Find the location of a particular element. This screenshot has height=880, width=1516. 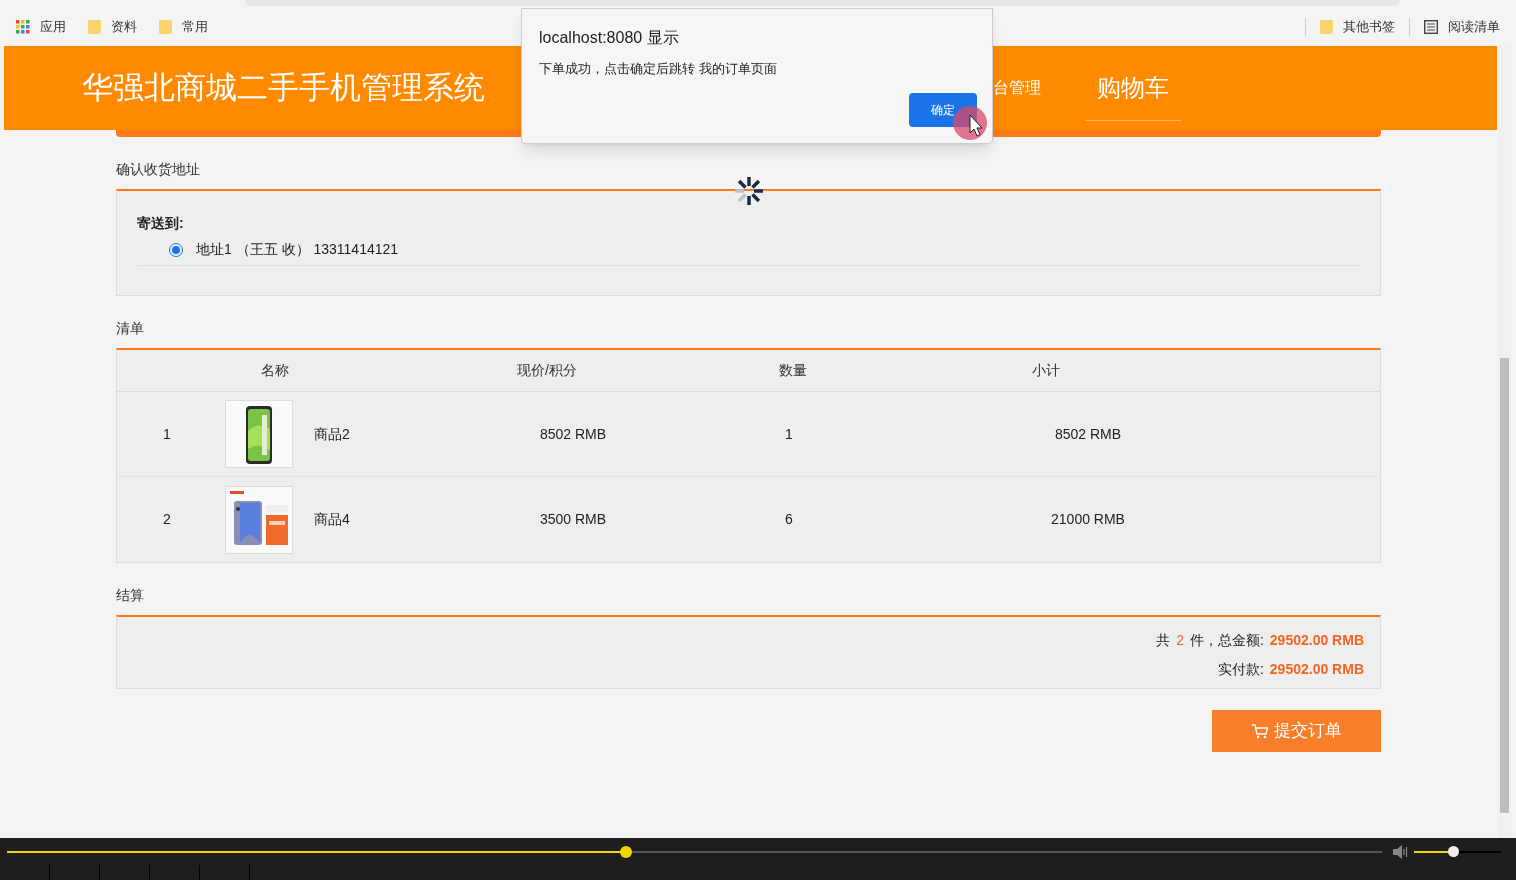

dialog-message: 下单成功，点击确定后跳转 我的订单页面 is located at coordinates (658, 69).